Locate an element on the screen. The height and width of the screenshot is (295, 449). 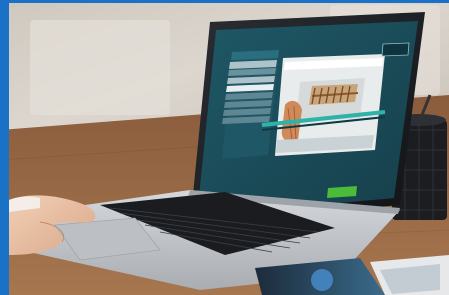
screen-cta-button is located at coordinates (342, 192).